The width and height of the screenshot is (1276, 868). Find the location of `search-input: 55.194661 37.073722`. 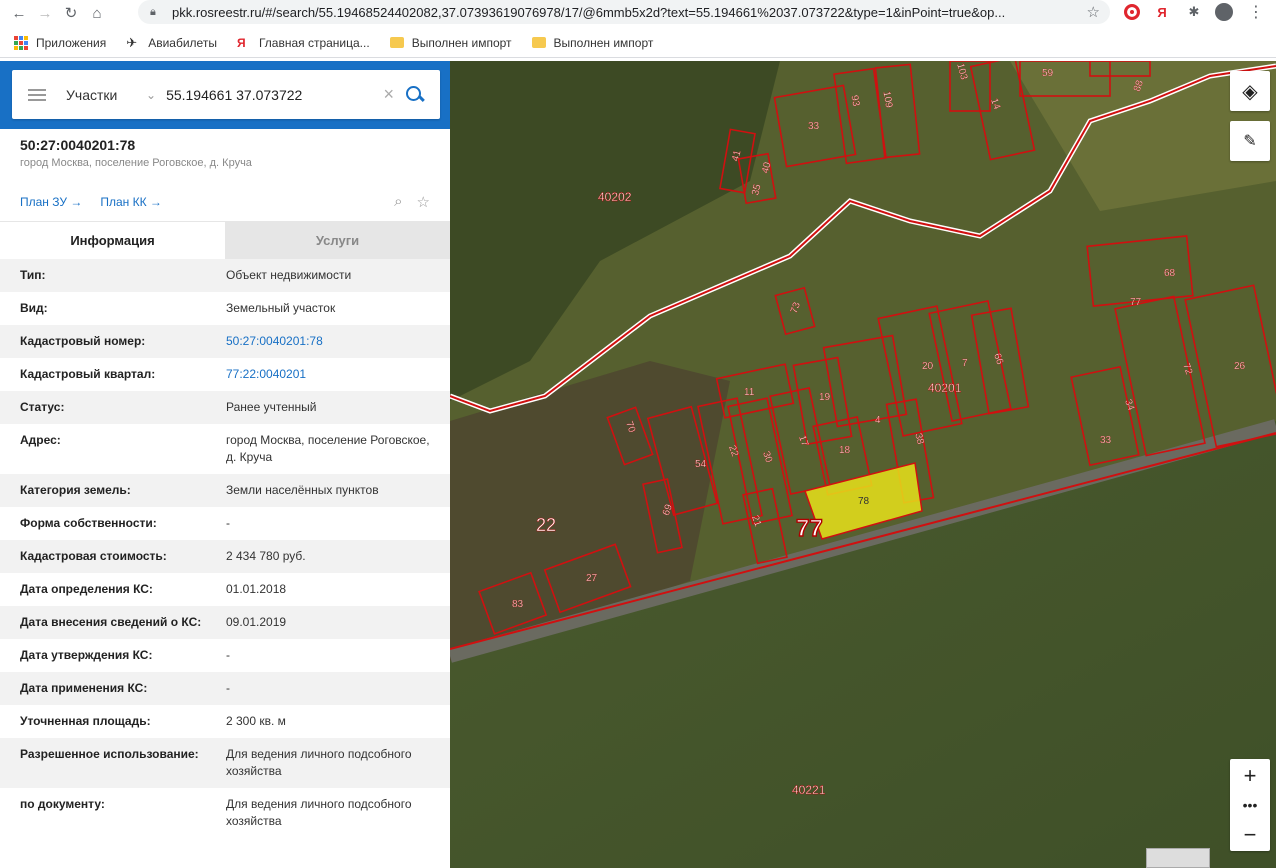

search-input: 55.194661 37.073722 is located at coordinates (274, 95).